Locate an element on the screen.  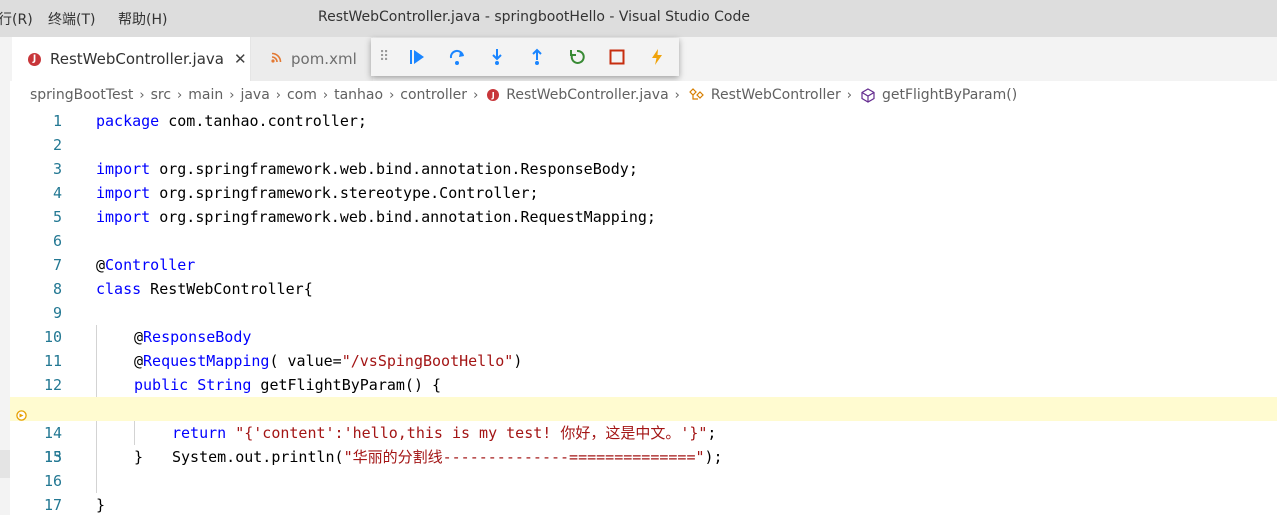
menu-run: 行(R) is located at coordinates (16, 19).